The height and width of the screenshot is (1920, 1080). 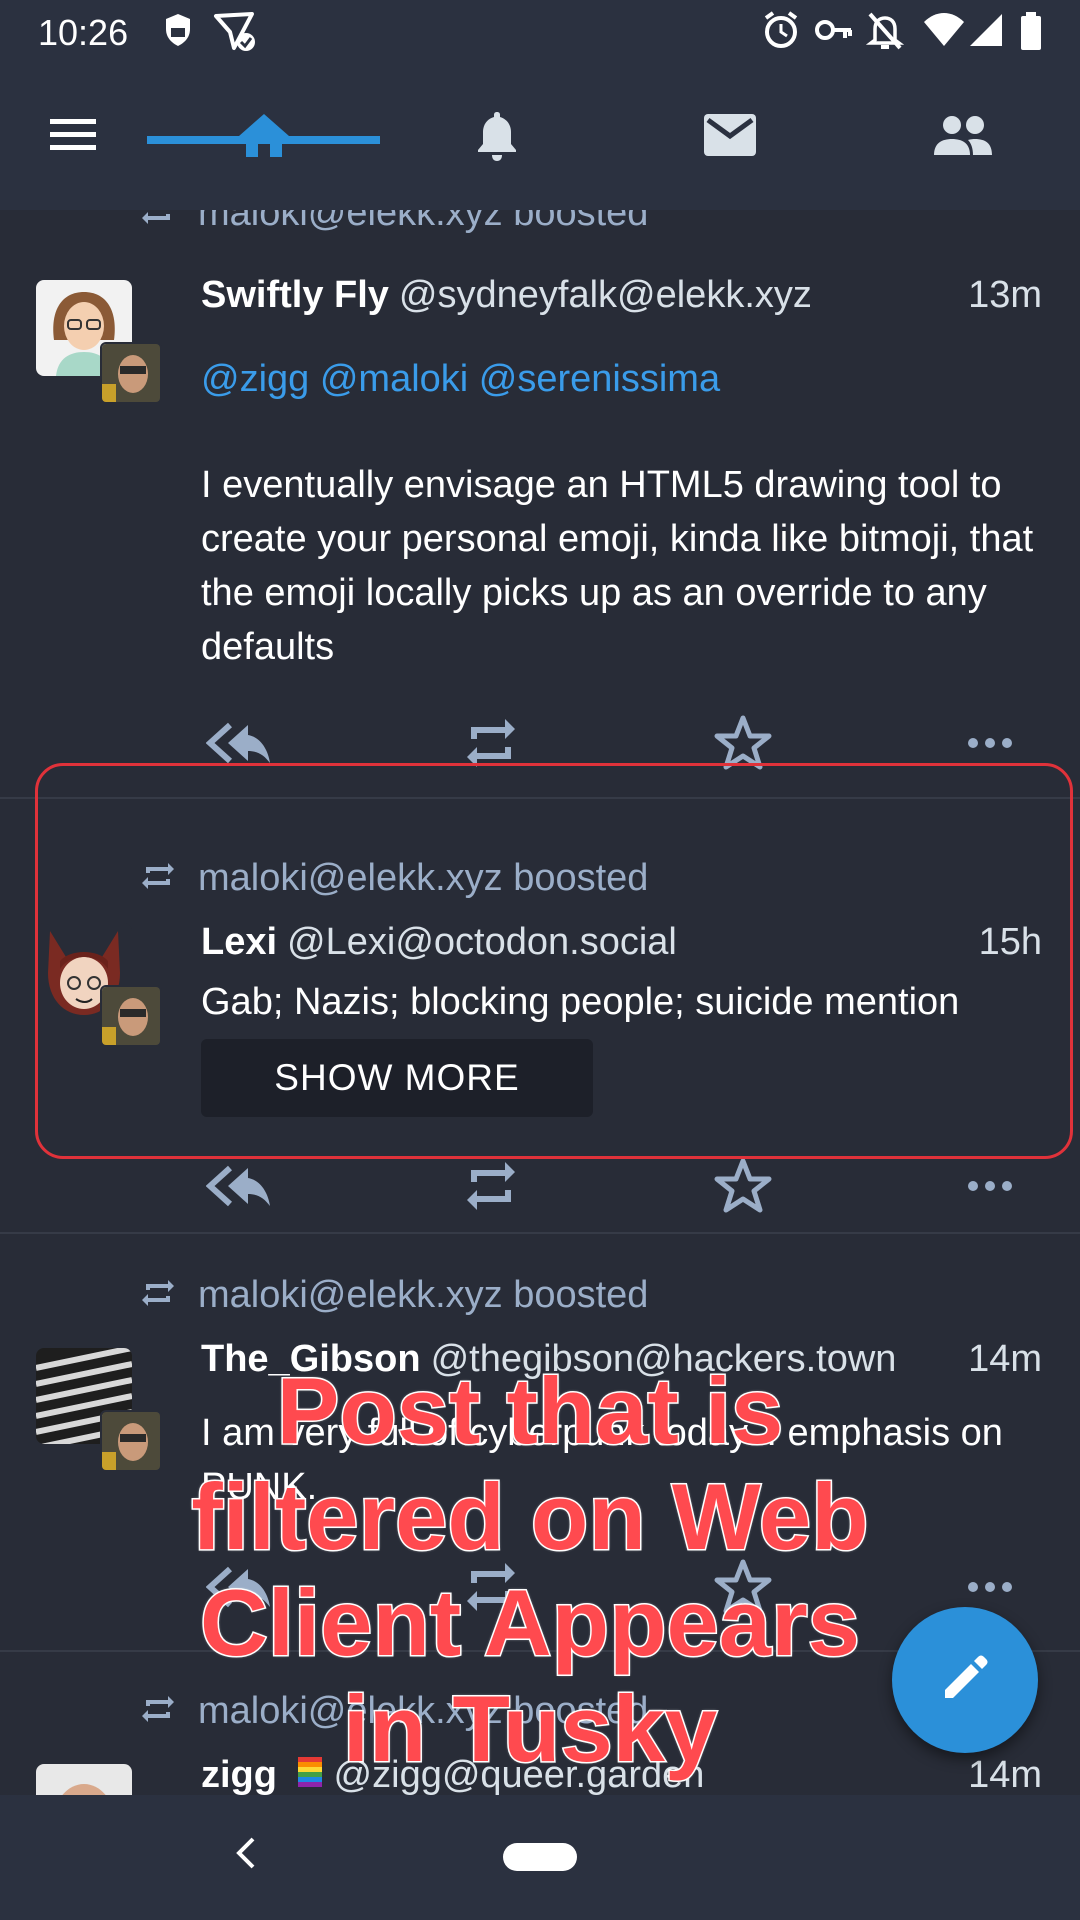 I want to click on reply-all-icon, so click(x=238, y=1188).